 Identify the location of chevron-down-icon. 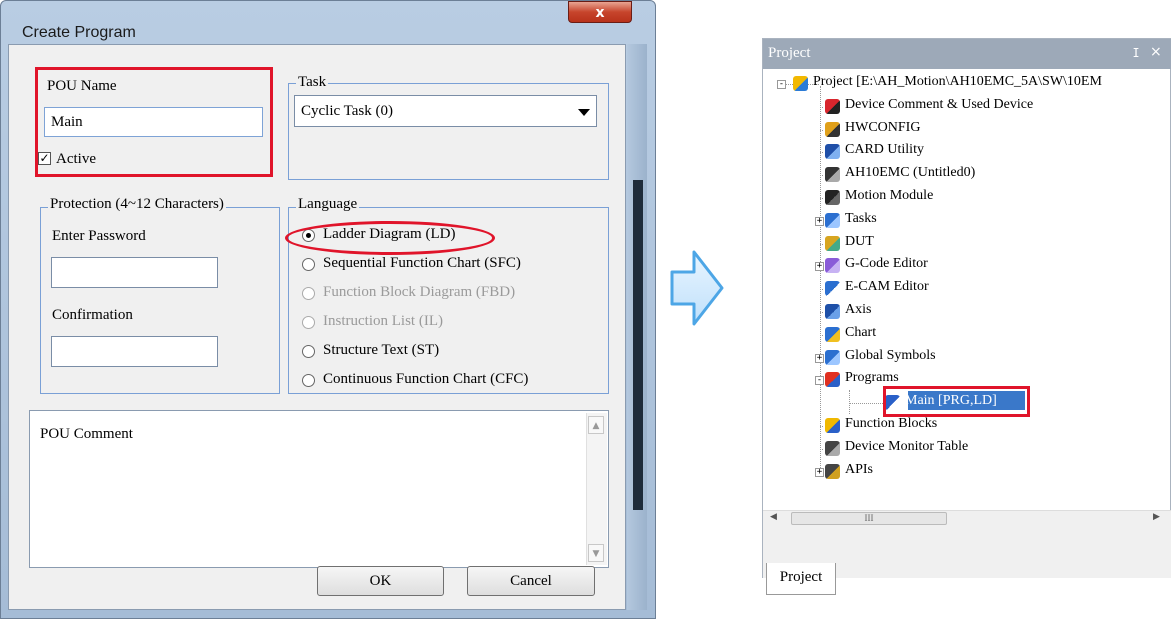
(584, 112).